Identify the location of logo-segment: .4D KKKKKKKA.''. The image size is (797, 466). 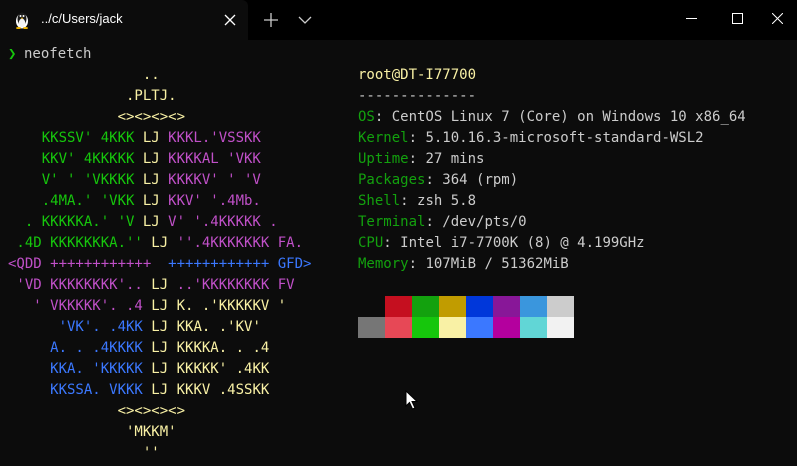
(80, 243).